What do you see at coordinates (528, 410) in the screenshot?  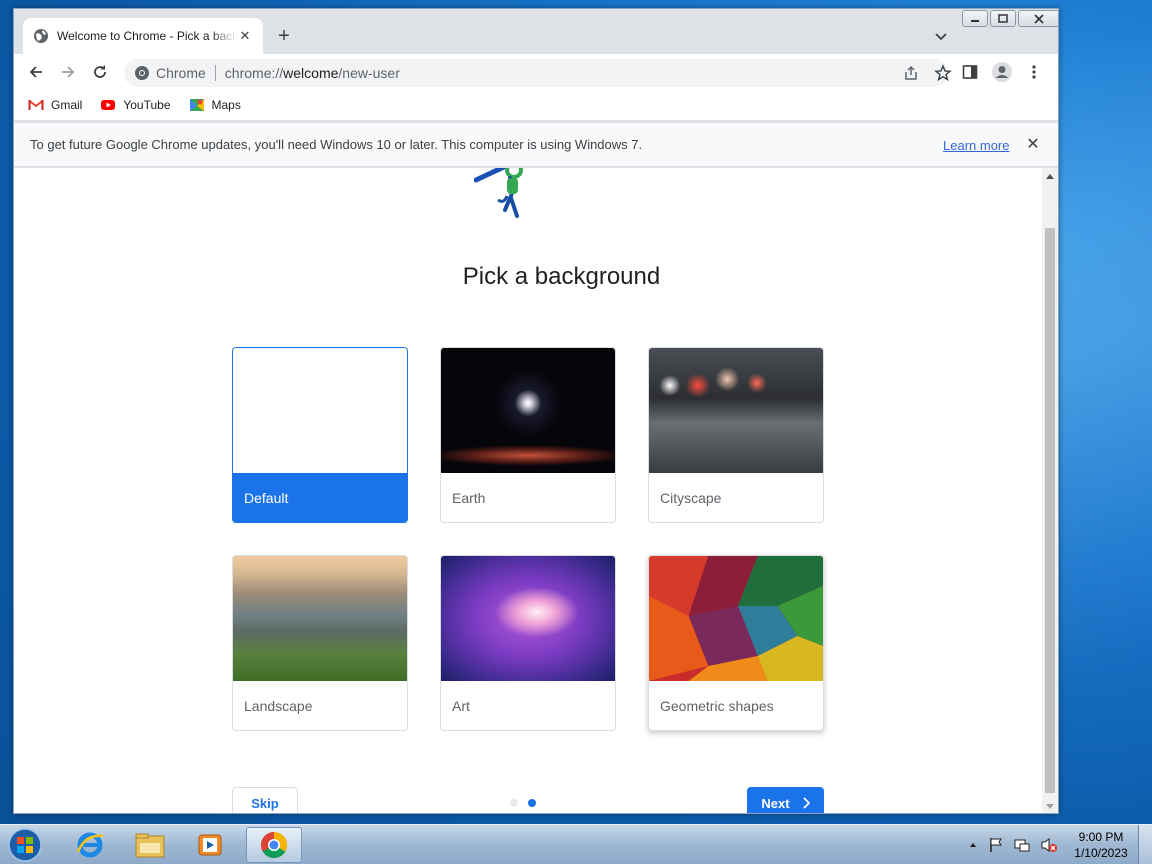 I see `earth-thumbnail` at bounding box center [528, 410].